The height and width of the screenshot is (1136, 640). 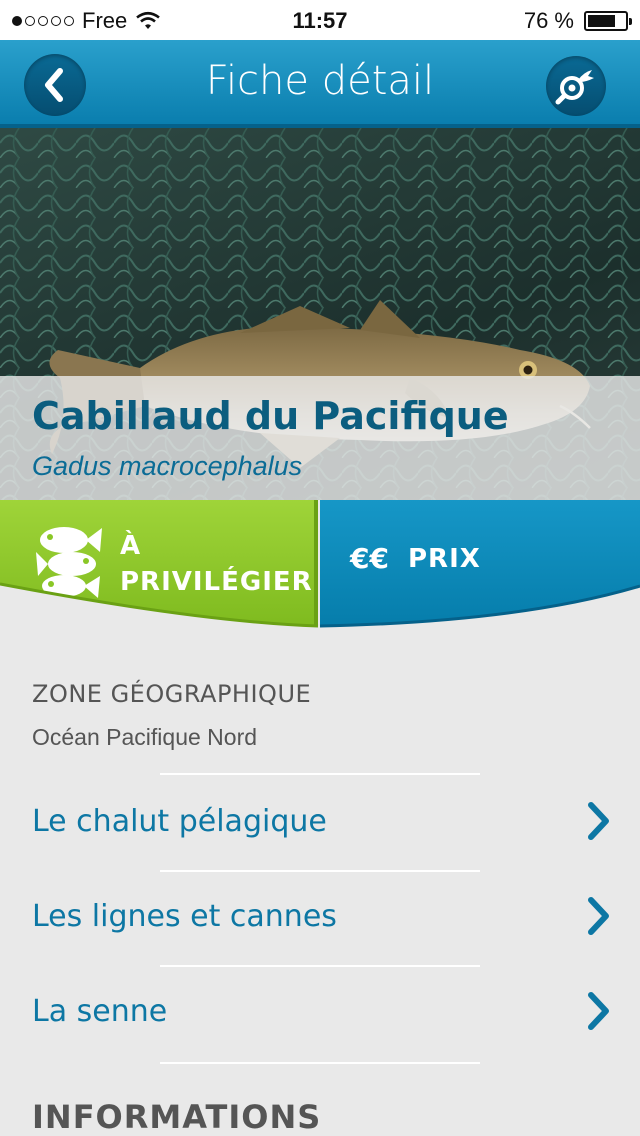 I want to click on battery-icon, so click(x=608, y=21).